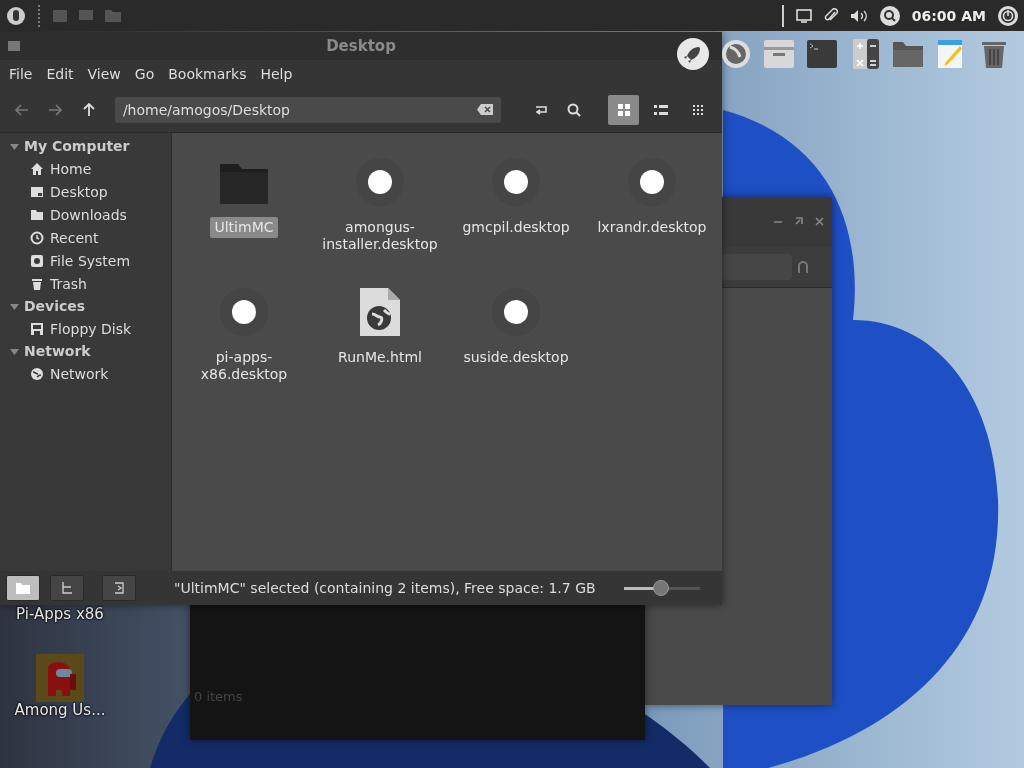  I want to click on sidebar-section: Network, so click(57, 351).